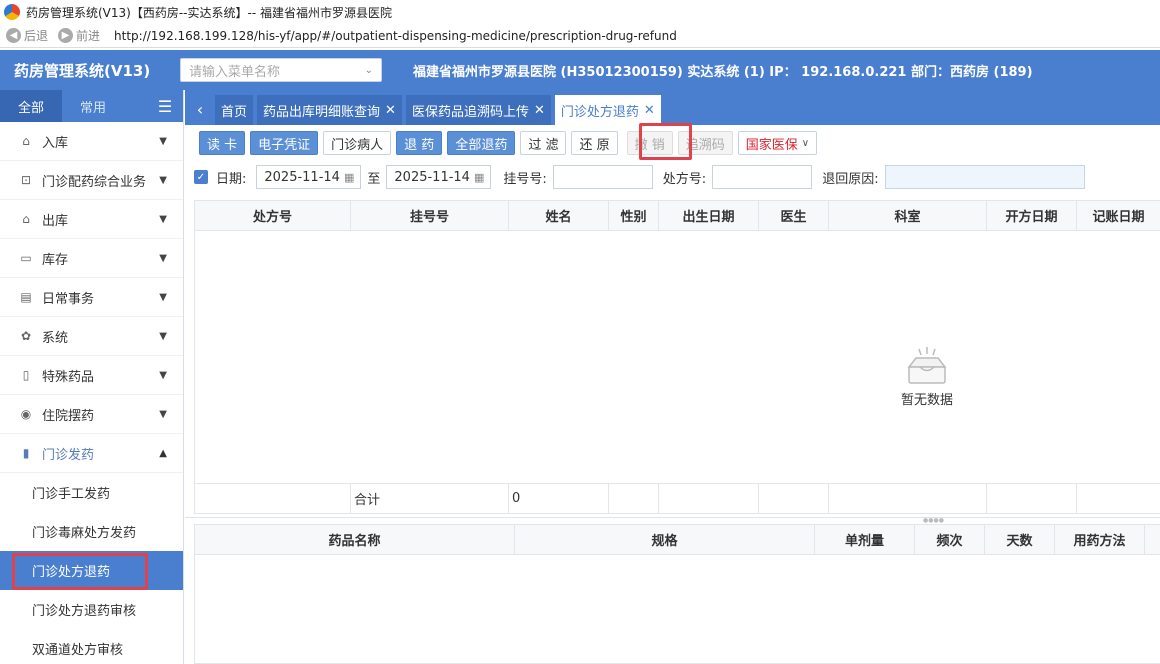 This screenshot has height=664, width=1160. I want to click on prescription-no-input, so click(762, 177).